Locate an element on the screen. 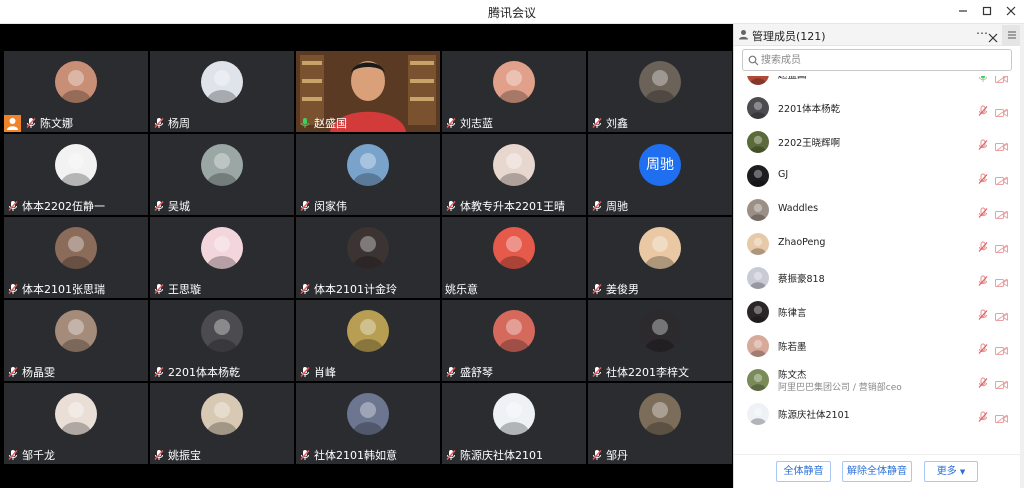  participant-tile: 陈源庆社体2101 is located at coordinates (514, 423).